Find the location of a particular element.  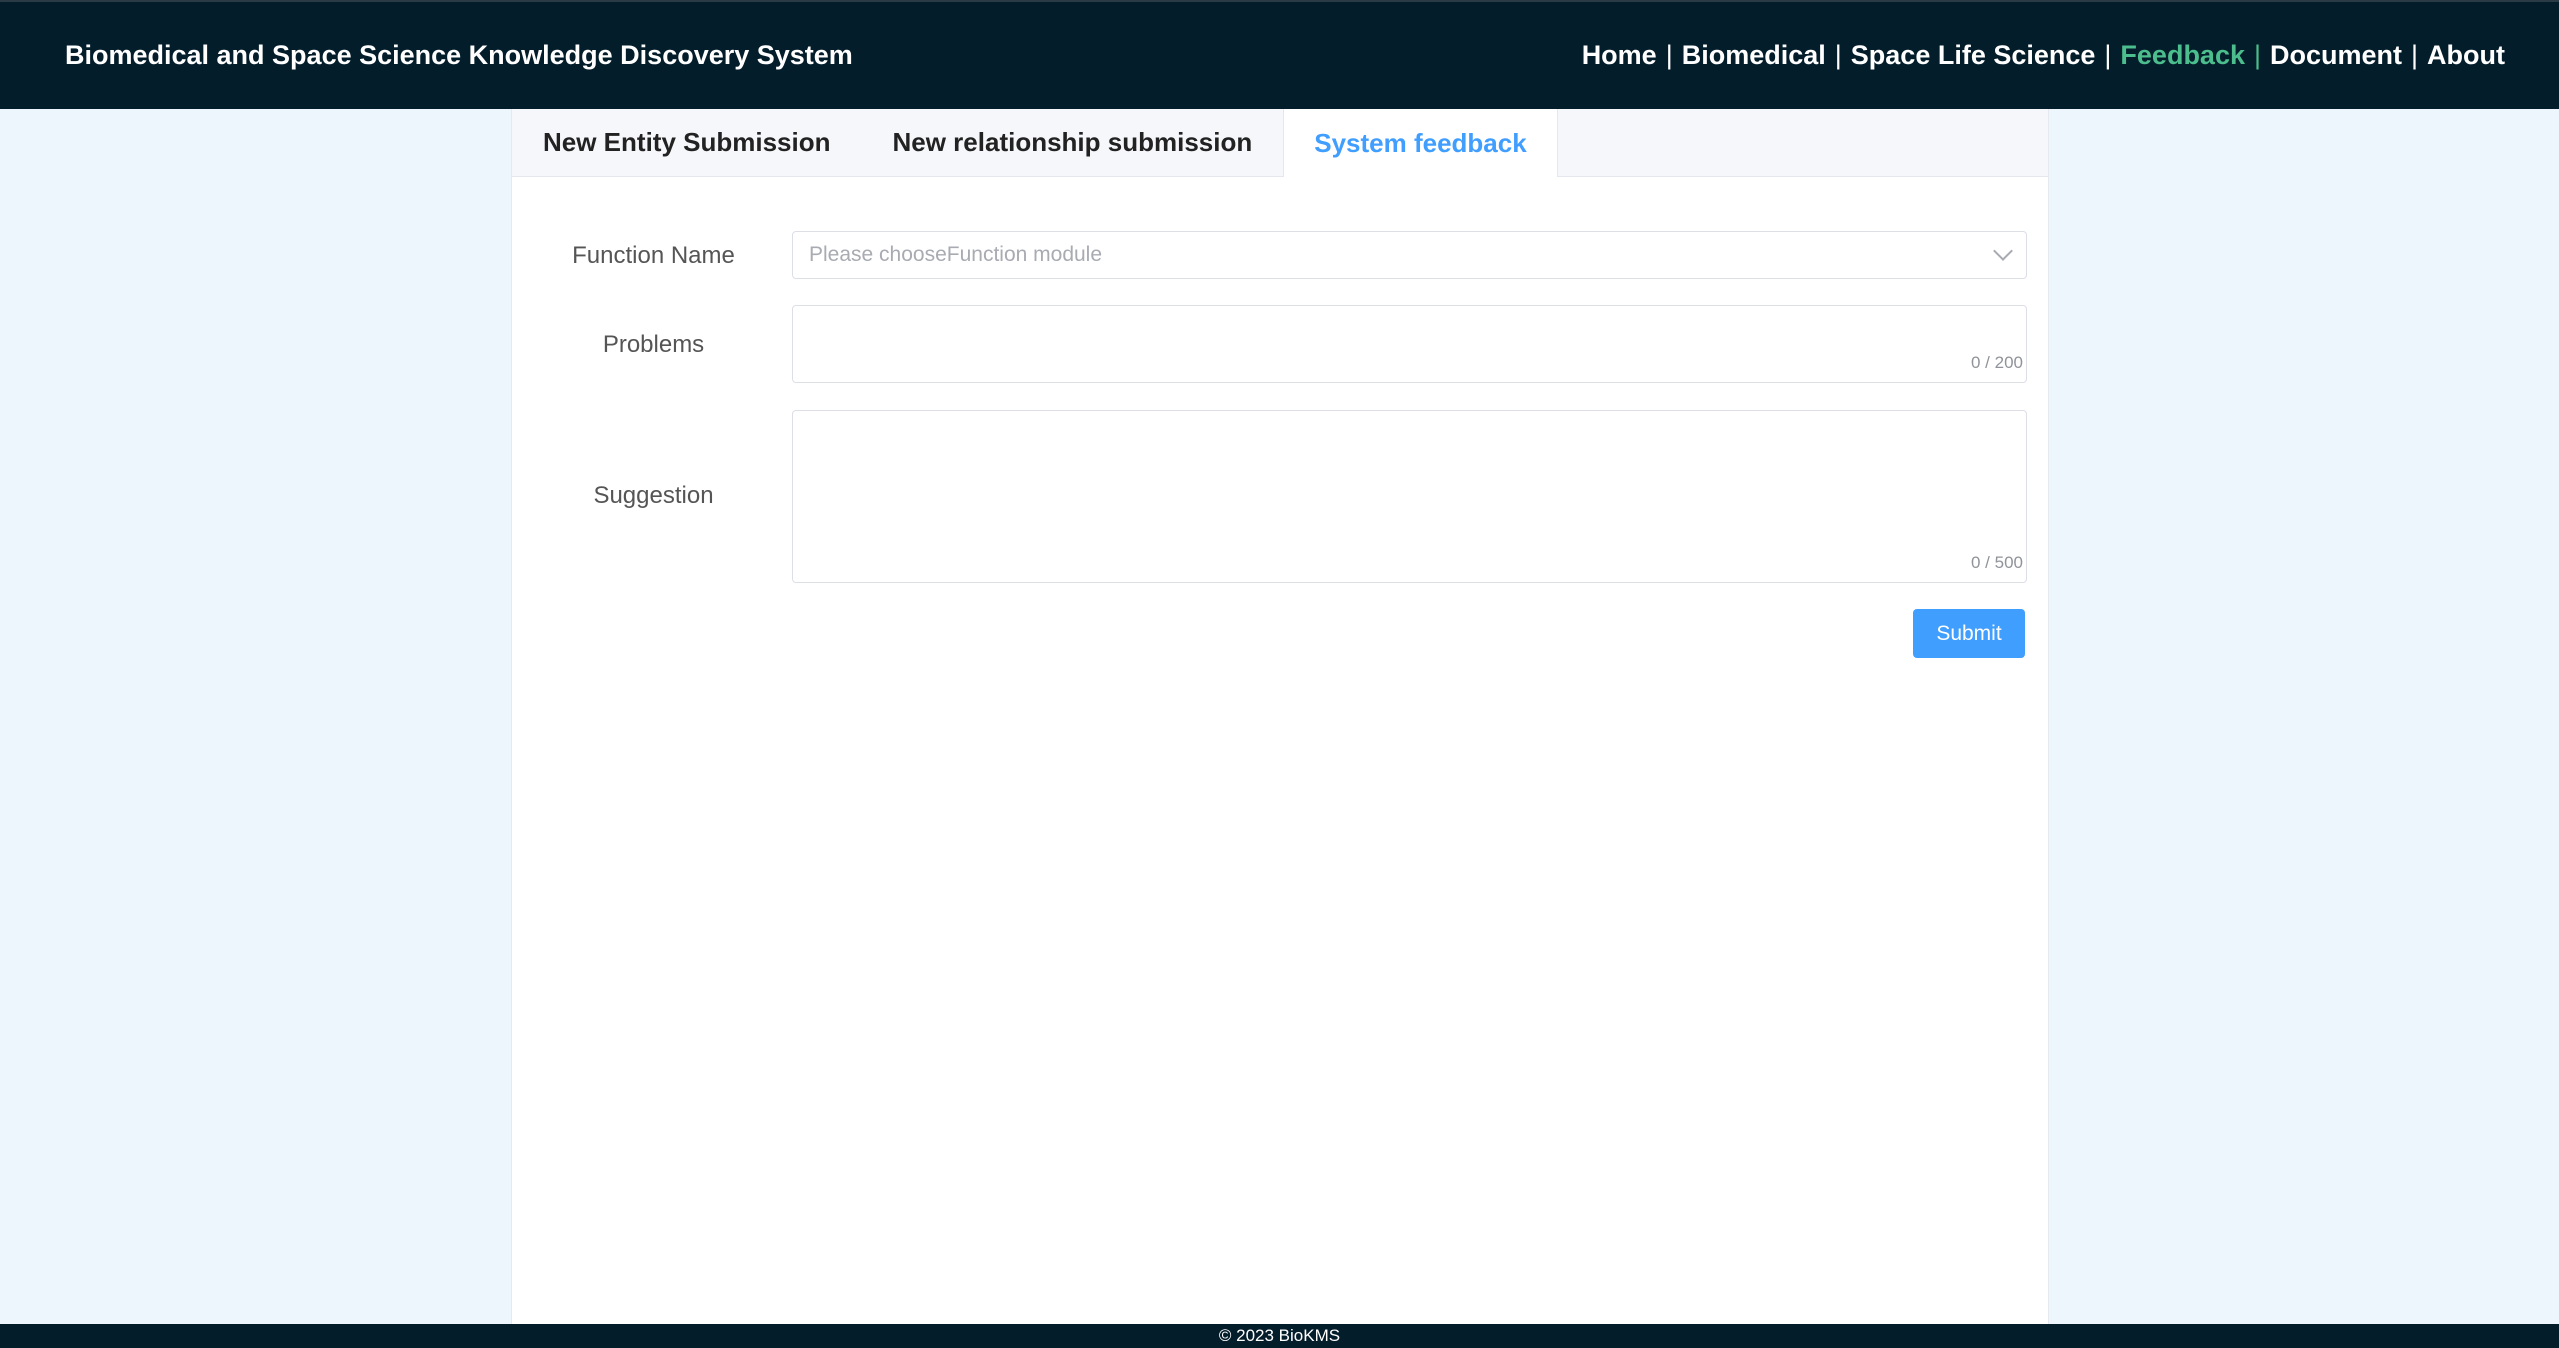

suggestion-textarea is located at coordinates (1409, 496).